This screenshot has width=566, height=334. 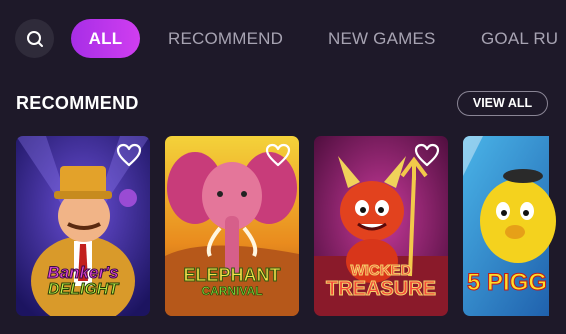 What do you see at coordinates (507, 282) in the screenshot?
I see `game-title-line1: 5 PIGG` at bounding box center [507, 282].